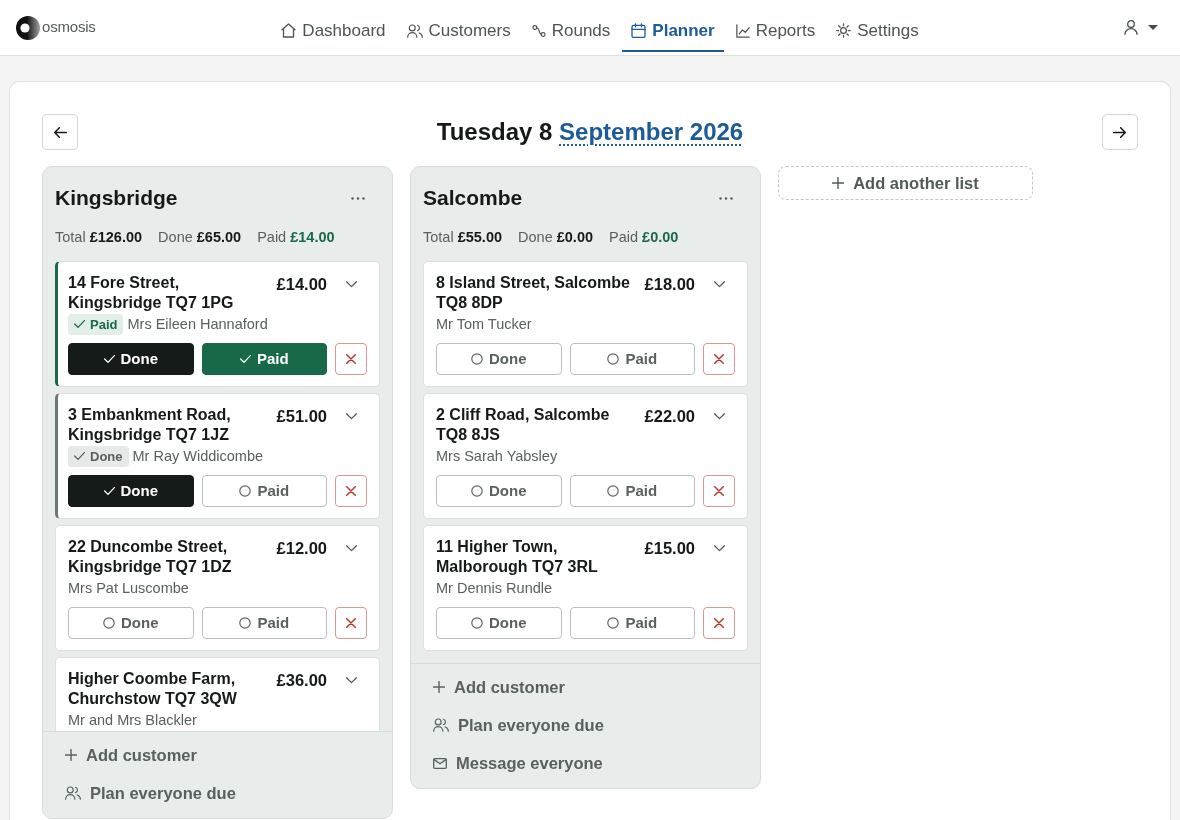 This screenshot has width=1180, height=820. Describe the element at coordinates (669, 548) in the screenshot. I see `stop-price: £15.00` at that location.